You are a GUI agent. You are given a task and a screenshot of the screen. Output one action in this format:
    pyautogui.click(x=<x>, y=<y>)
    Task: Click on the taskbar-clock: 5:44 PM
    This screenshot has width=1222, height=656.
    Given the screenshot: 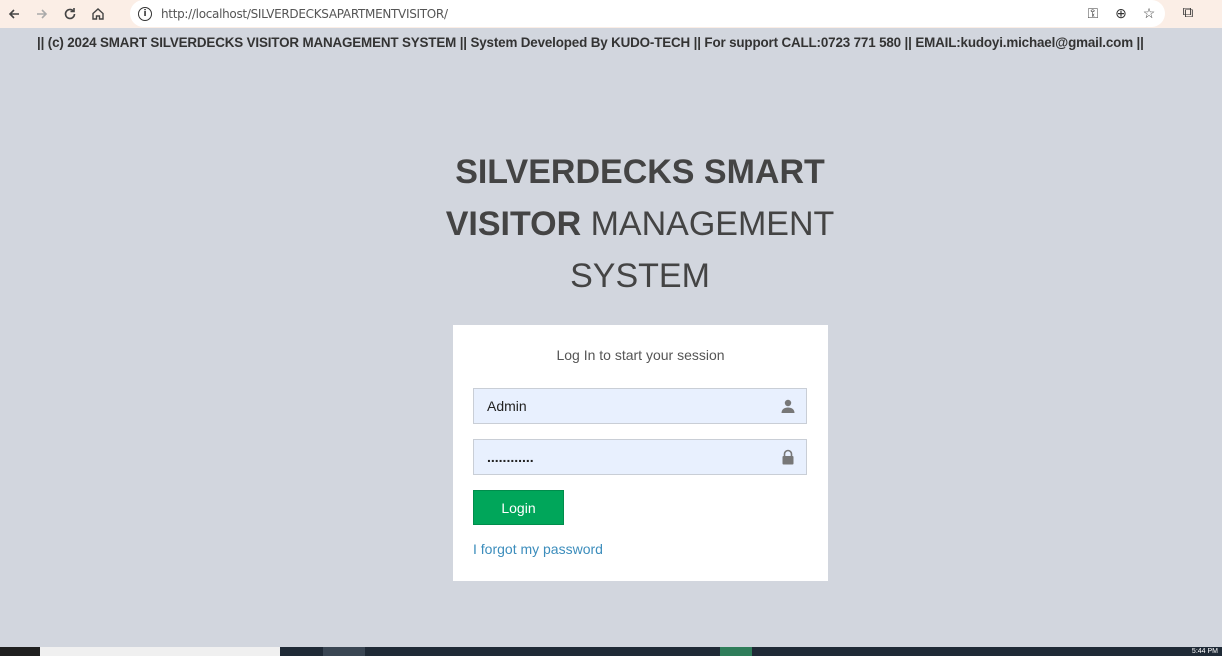 What is the action you would take?
    pyautogui.click(x=1204, y=651)
    